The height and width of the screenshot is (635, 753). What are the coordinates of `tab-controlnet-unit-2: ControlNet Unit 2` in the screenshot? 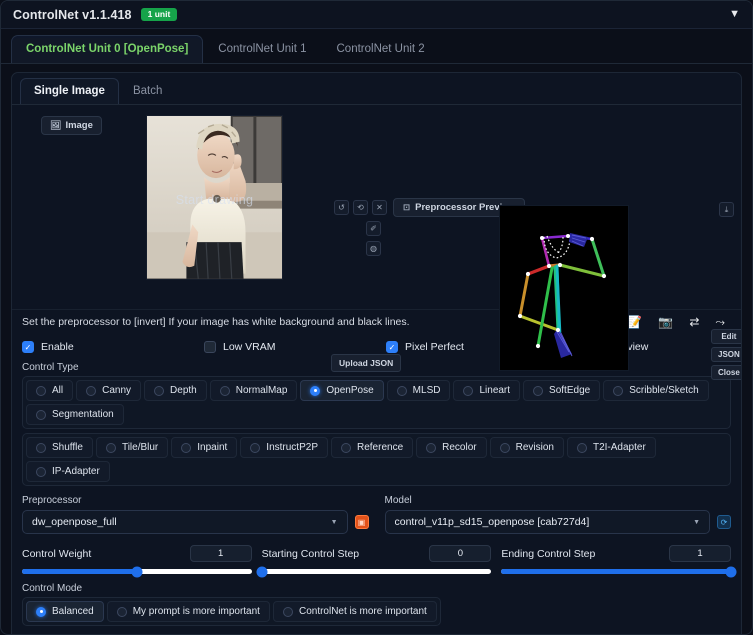 It's located at (381, 49).